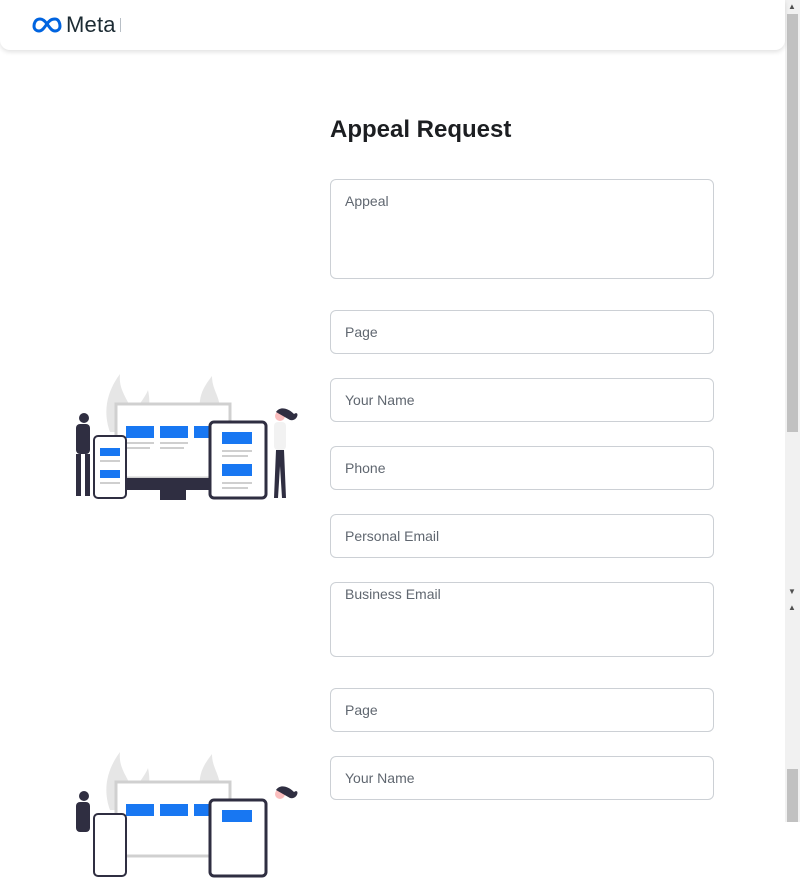 Image resolution: width=800 pixels, height=880 pixels. What do you see at coordinates (522, 536) in the screenshot?
I see `personal-email-field: Personal Email` at bounding box center [522, 536].